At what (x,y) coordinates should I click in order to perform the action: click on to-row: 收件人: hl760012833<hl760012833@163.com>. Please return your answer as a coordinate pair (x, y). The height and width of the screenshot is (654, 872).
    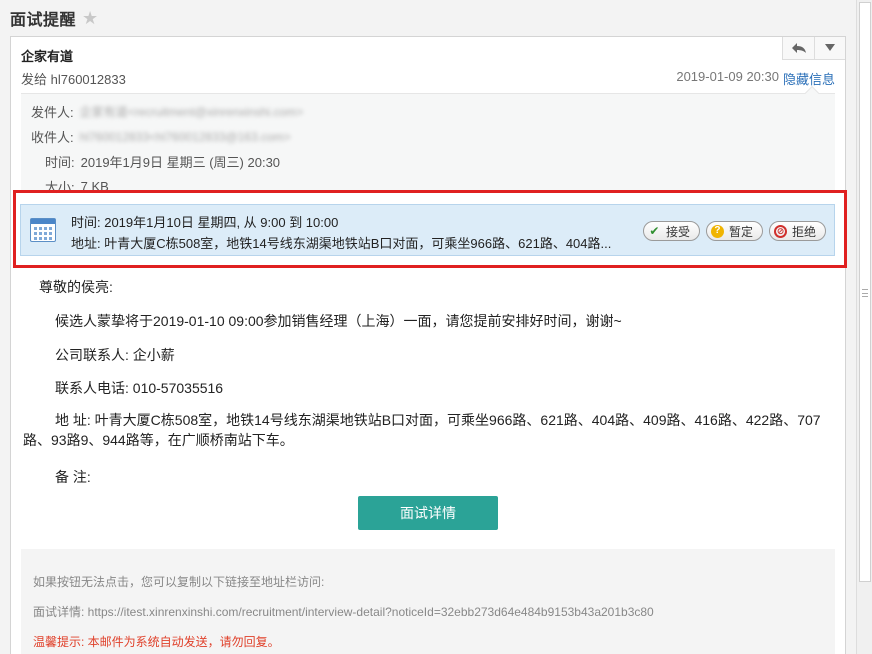
    Looking at the image, I should click on (161, 136).